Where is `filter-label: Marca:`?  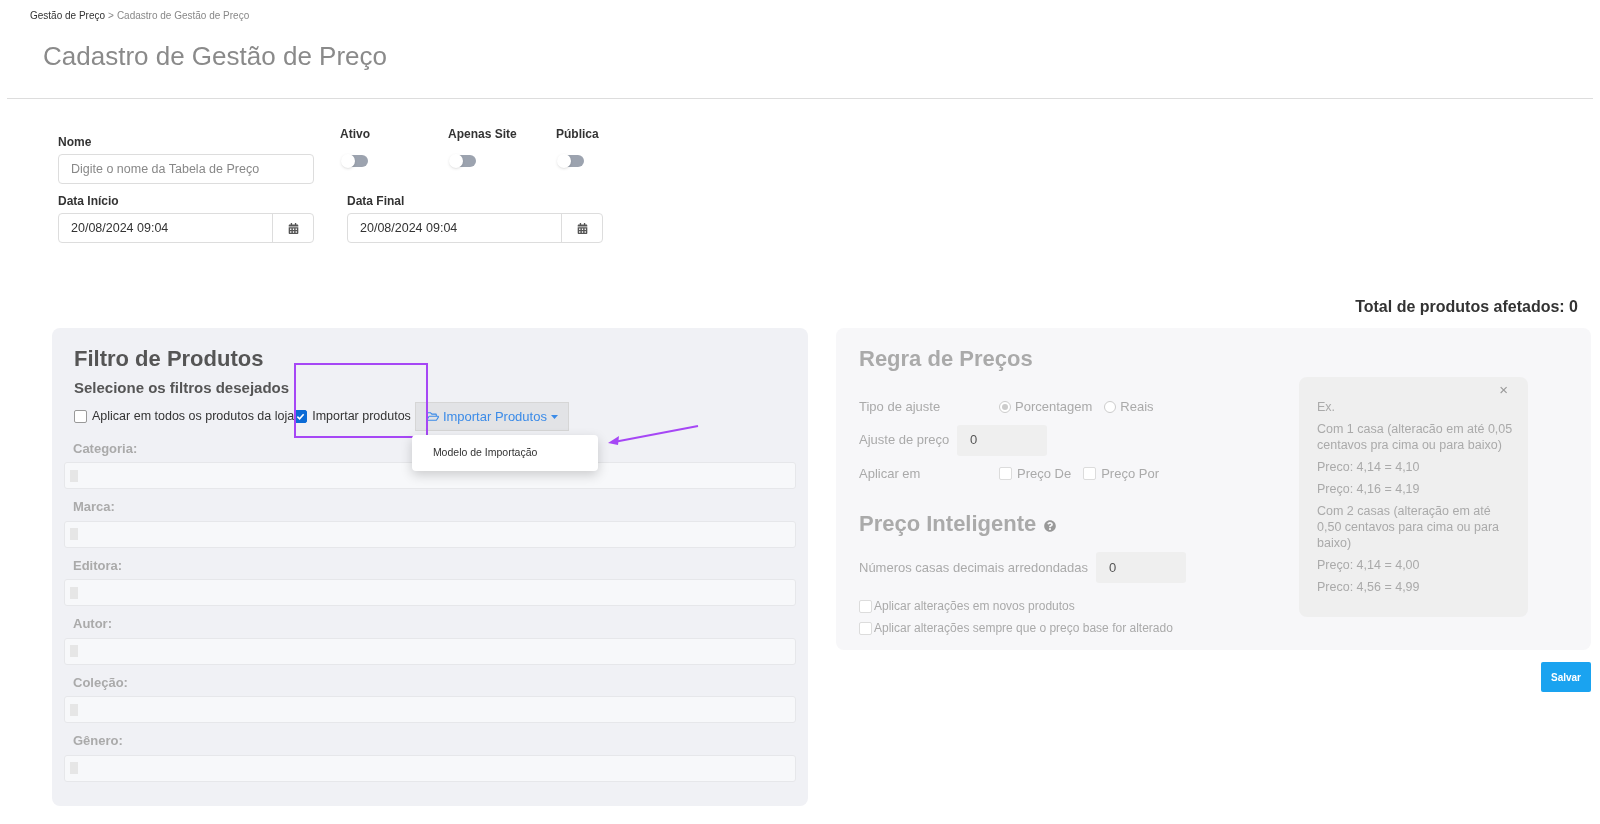 filter-label: Marca: is located at coordinates (94, 507).